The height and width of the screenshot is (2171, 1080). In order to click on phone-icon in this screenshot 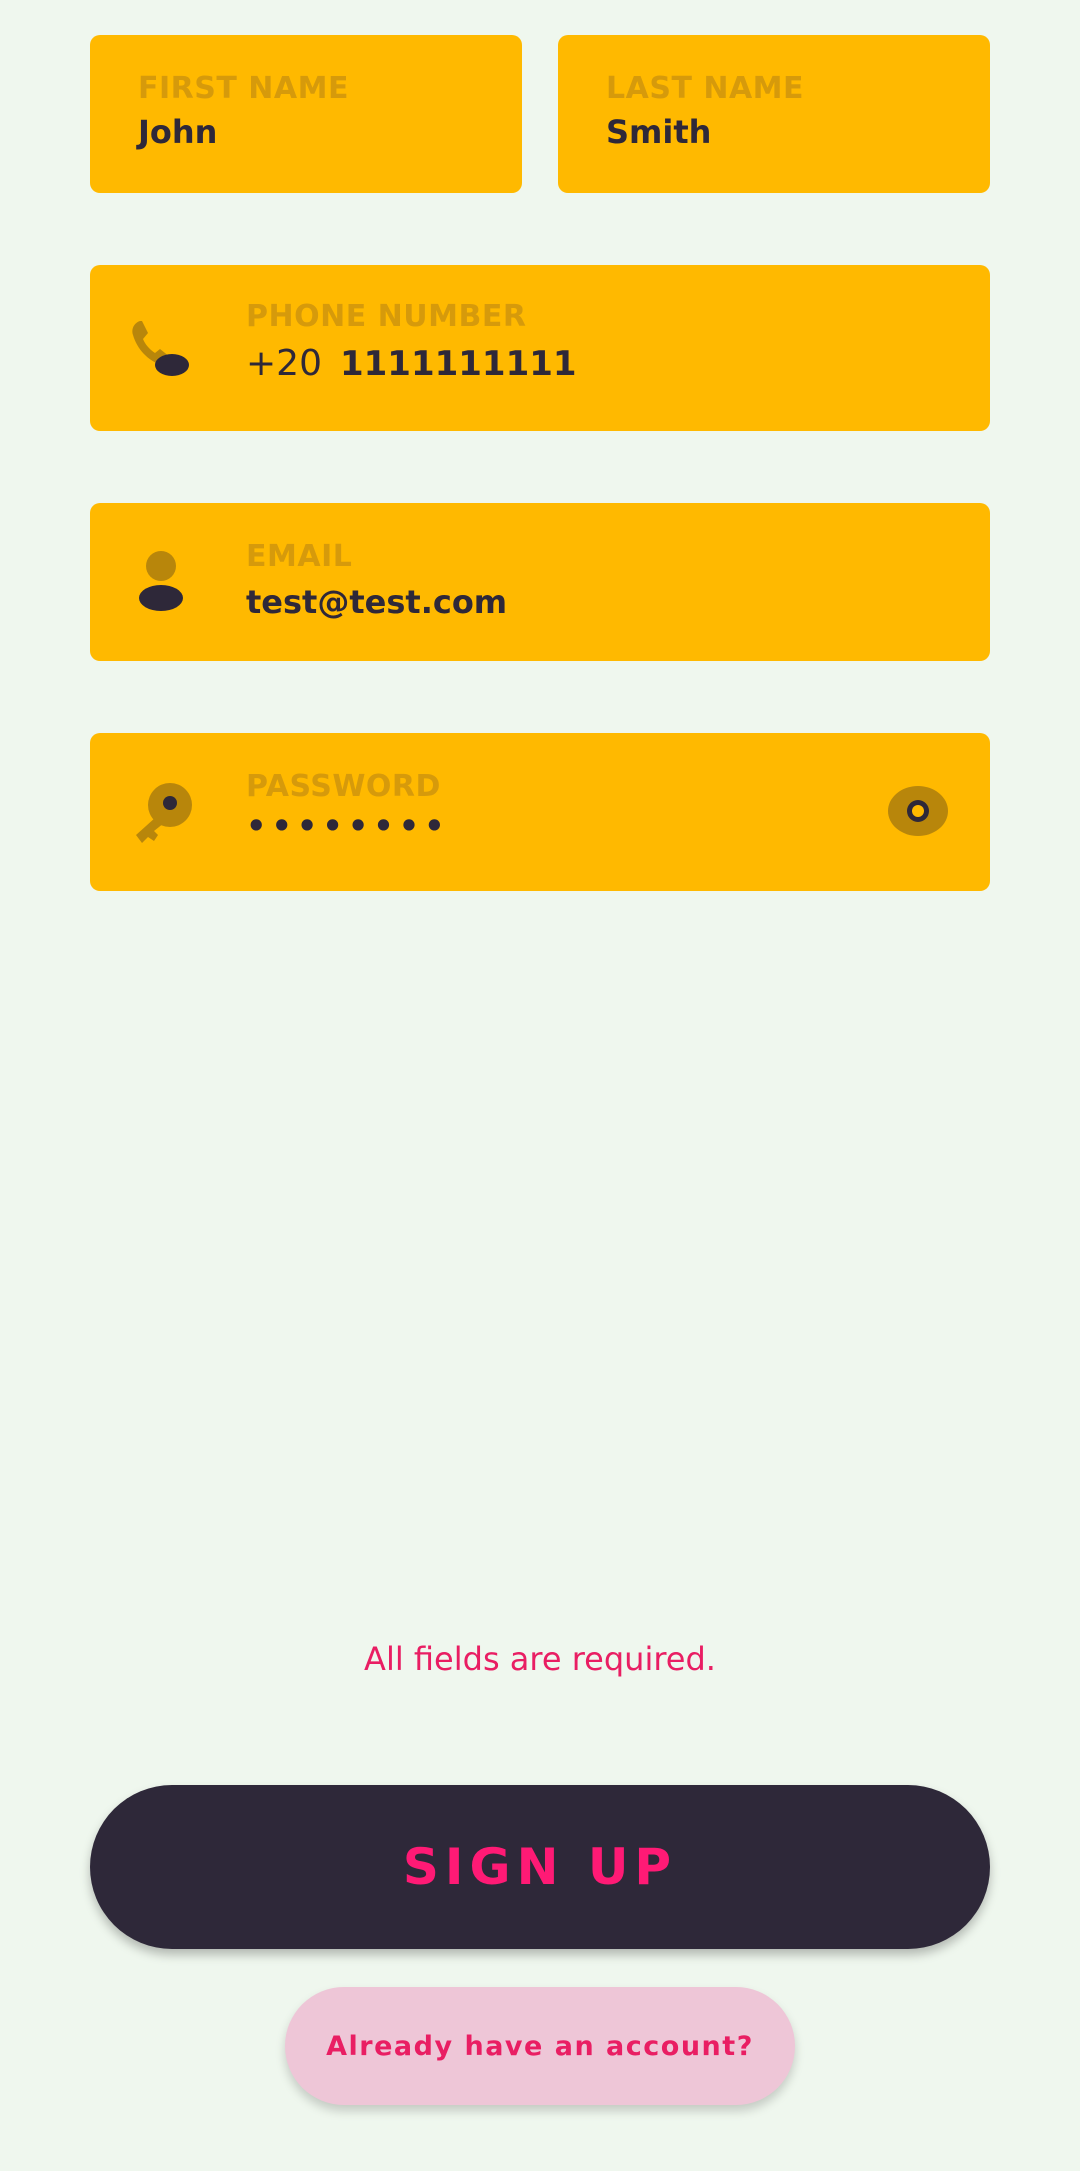, I will do `click(161, 348)`.